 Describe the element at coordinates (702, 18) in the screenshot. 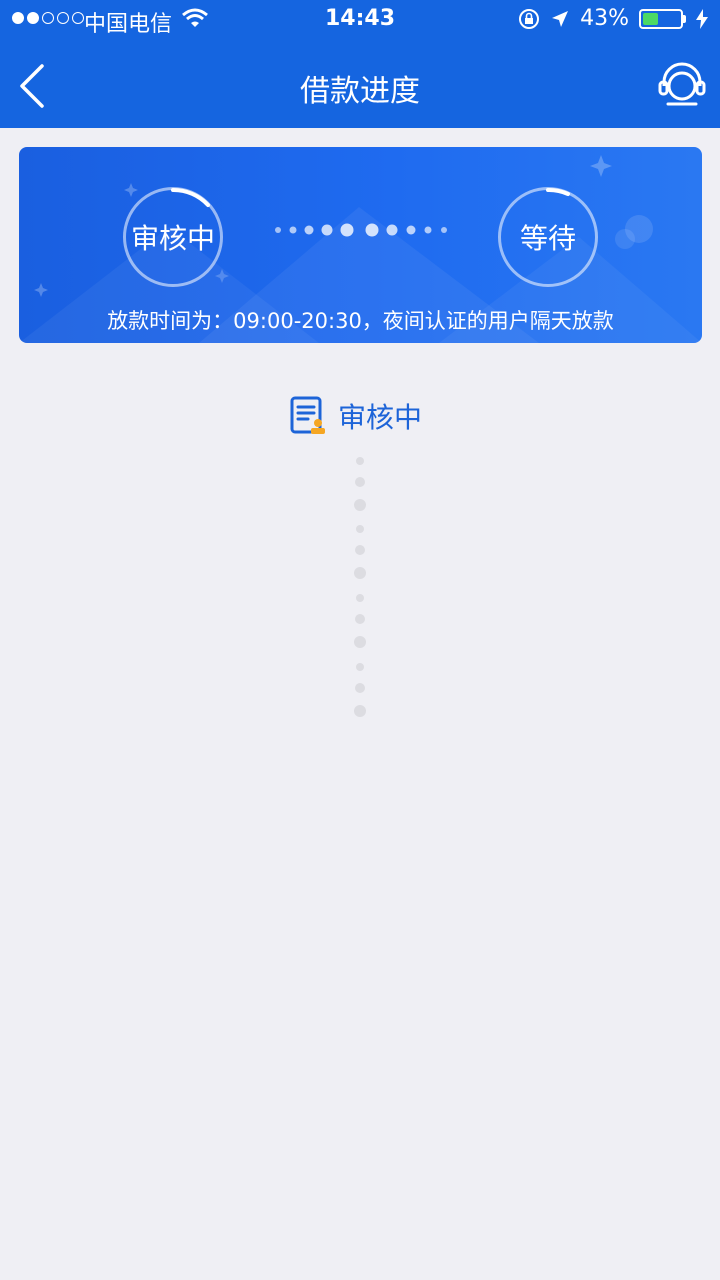

I see `charging-bolt-icon` at that location.